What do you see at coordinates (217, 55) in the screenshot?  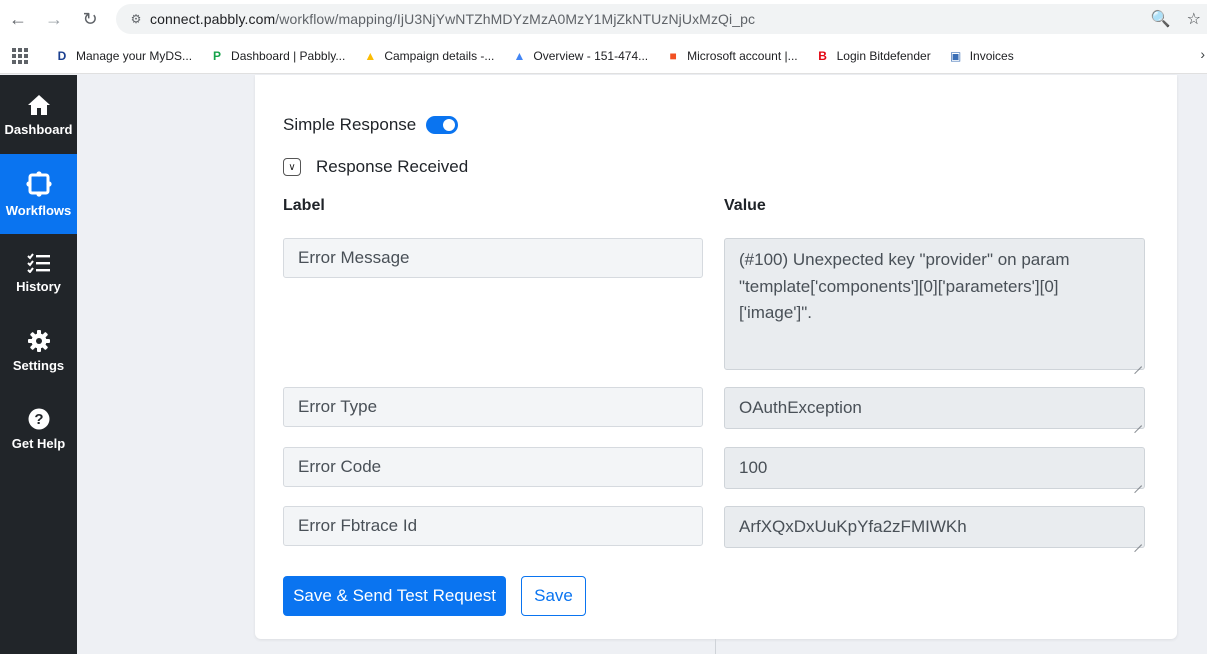 I see `bookmark-favicon-icon: P` at bounding box center [217, 55].